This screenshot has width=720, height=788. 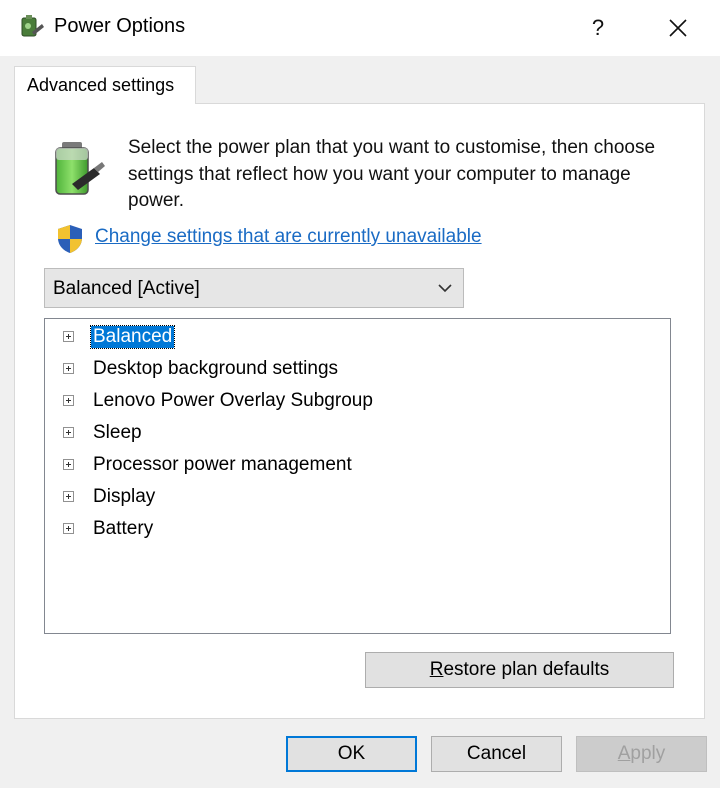 I want to click on power-plan-value: Balanced [Active], so click(x=126, y=288).